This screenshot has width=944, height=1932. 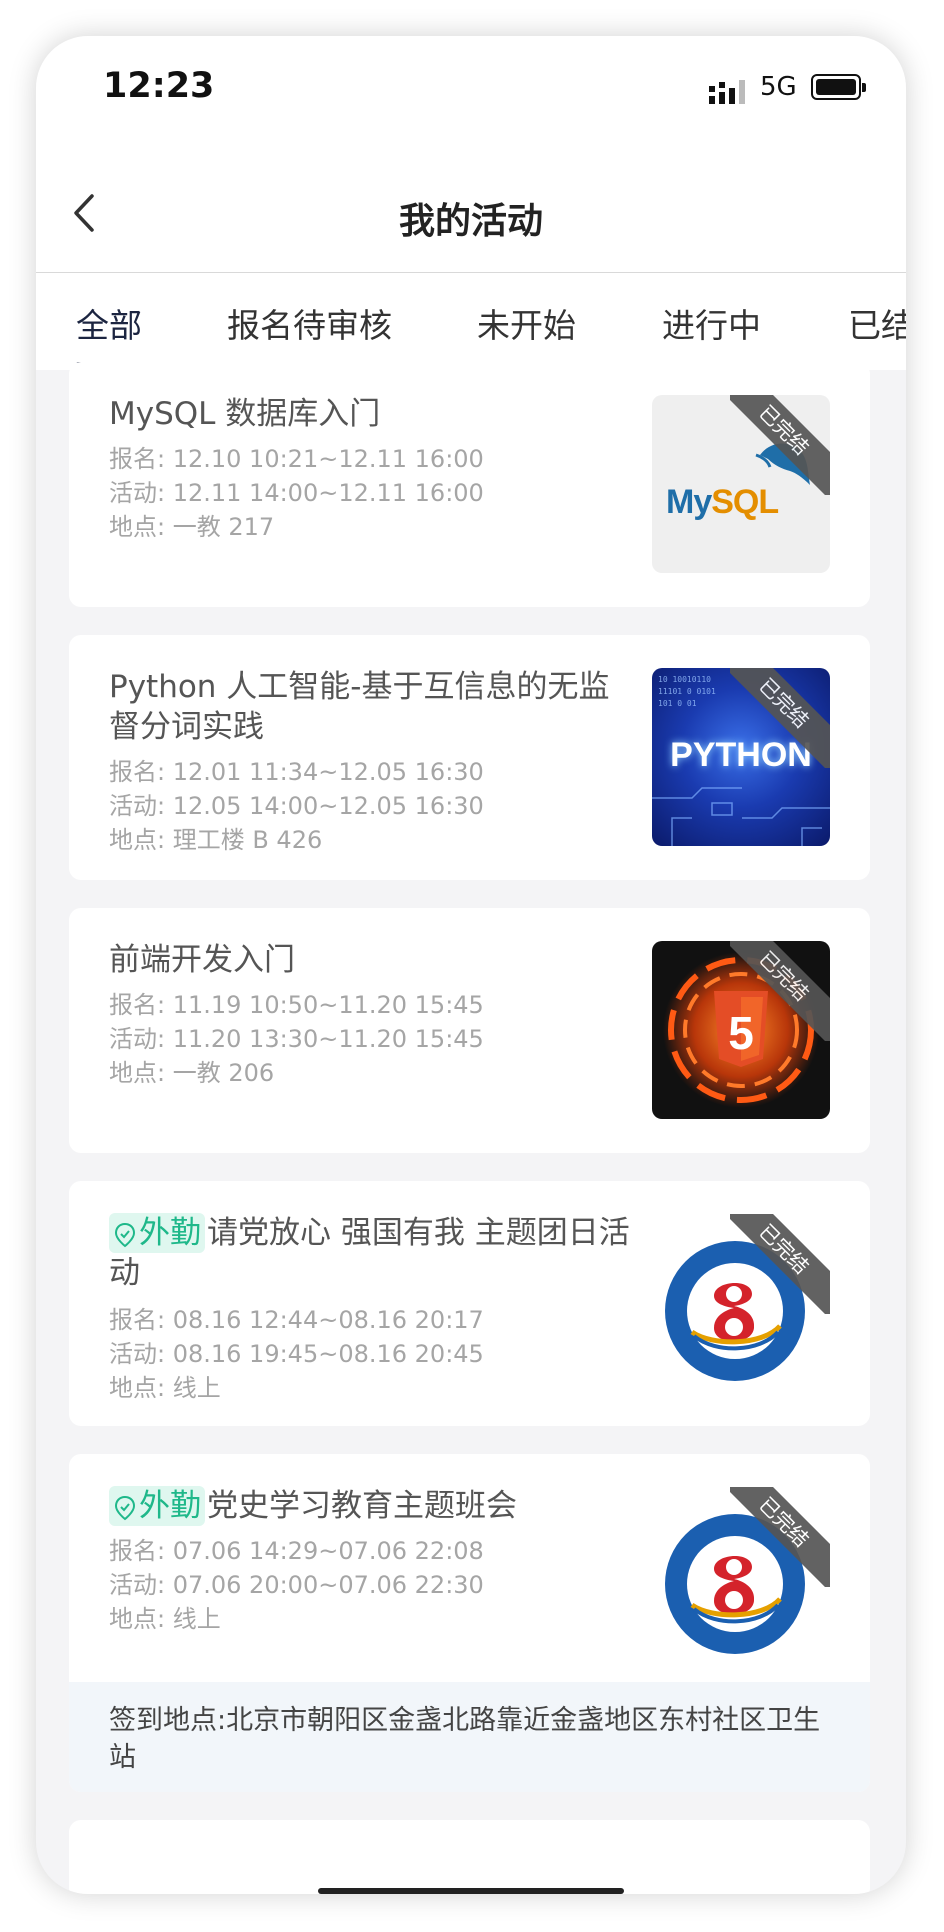 What do you see at coordinates (838, 87) in the screenshot?
I see `battery-icon` at bounding box center [838, 87].